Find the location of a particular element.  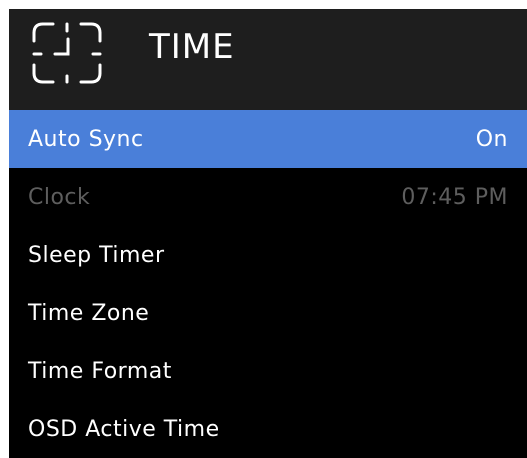

menu-item-time-format: Time Format is located at coordinates (268, 371).